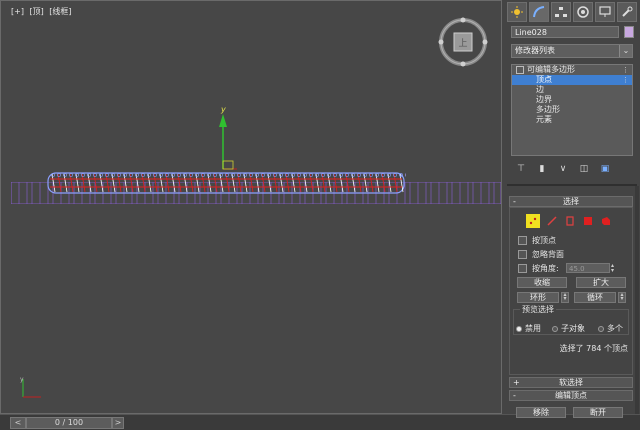 The width and height of the screenshot is (640, 430). I want to click on preview-multi-radio: 多个, so click(610, 328).